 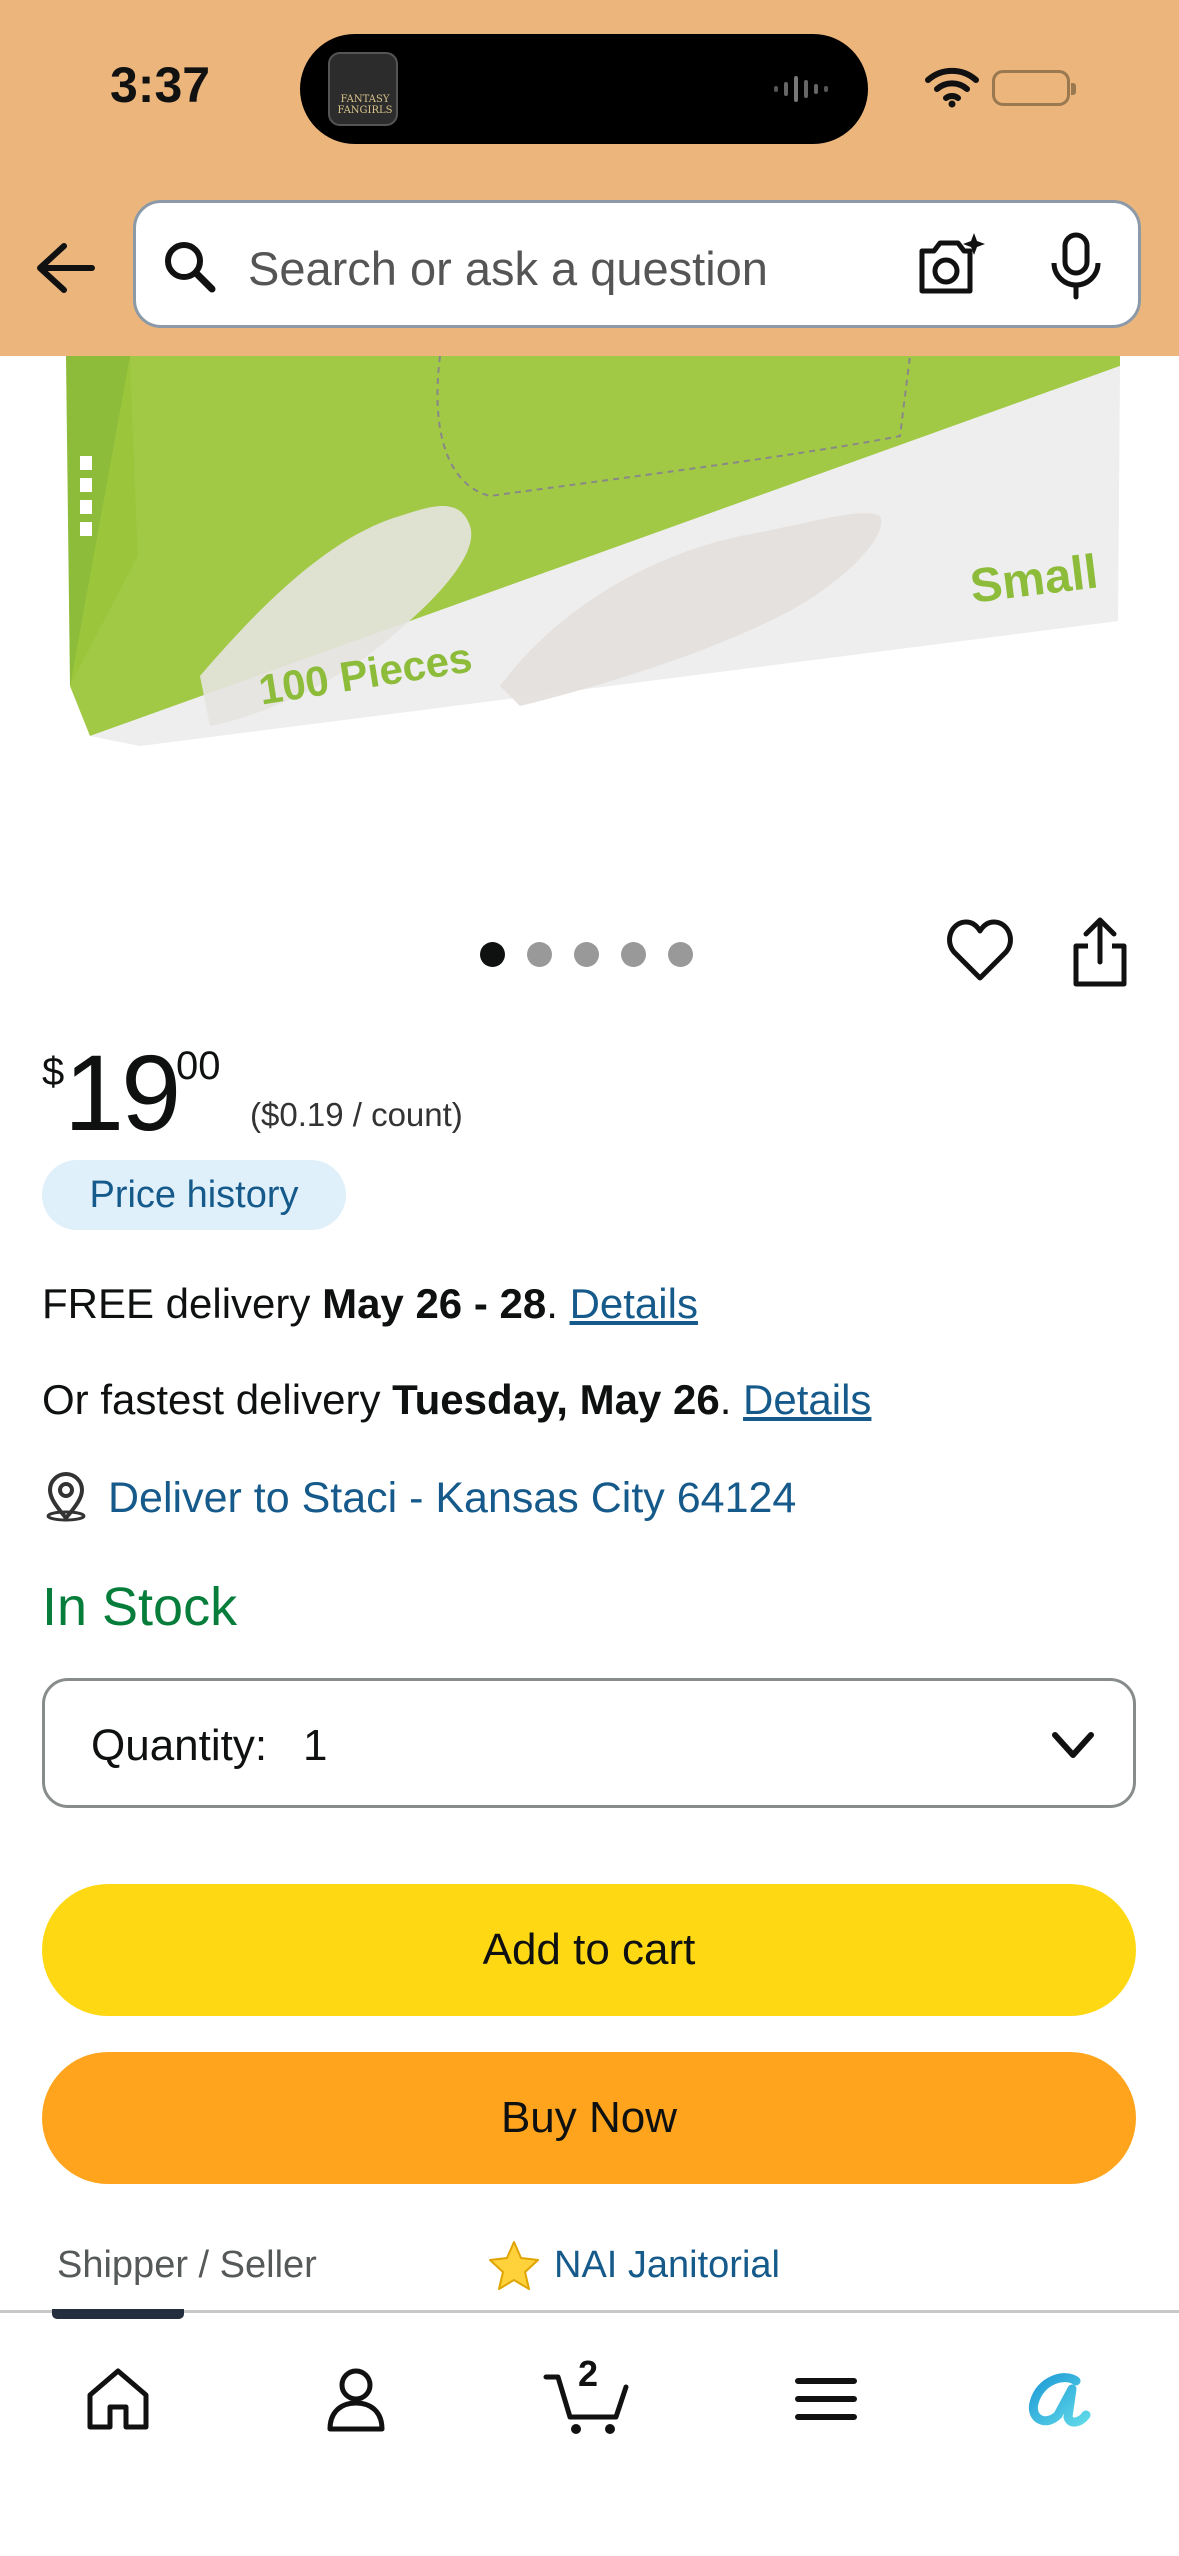 What do you see at coordinates (589, 1950) in the screenshot?
I see `add-to-cart-button: Add to cart` at bounding box center [589, 1950].